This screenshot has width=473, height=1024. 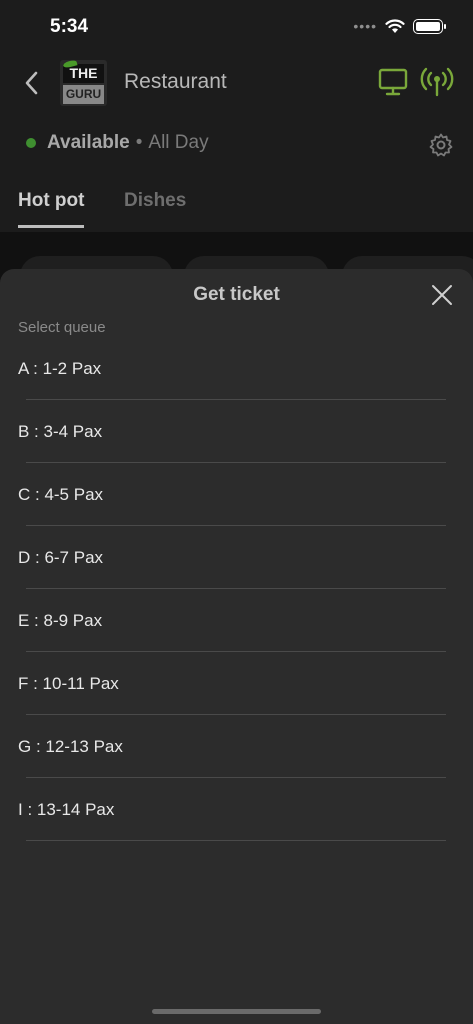 What do you see at coordinates (236, 620) in the screenshot?
I see `queue-option-e: E : 8-9 Pax` at bounding box center [236, 620].